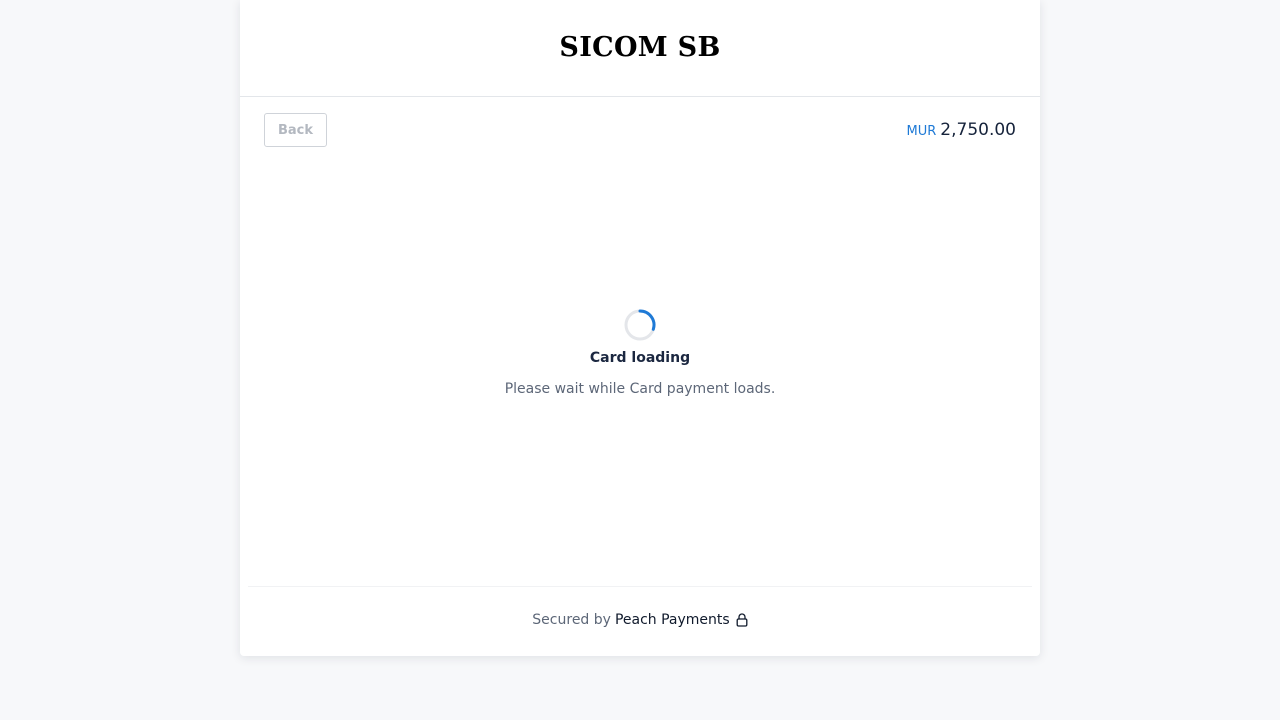  I want to click on amount-currency: MUR, so click(921, 131).